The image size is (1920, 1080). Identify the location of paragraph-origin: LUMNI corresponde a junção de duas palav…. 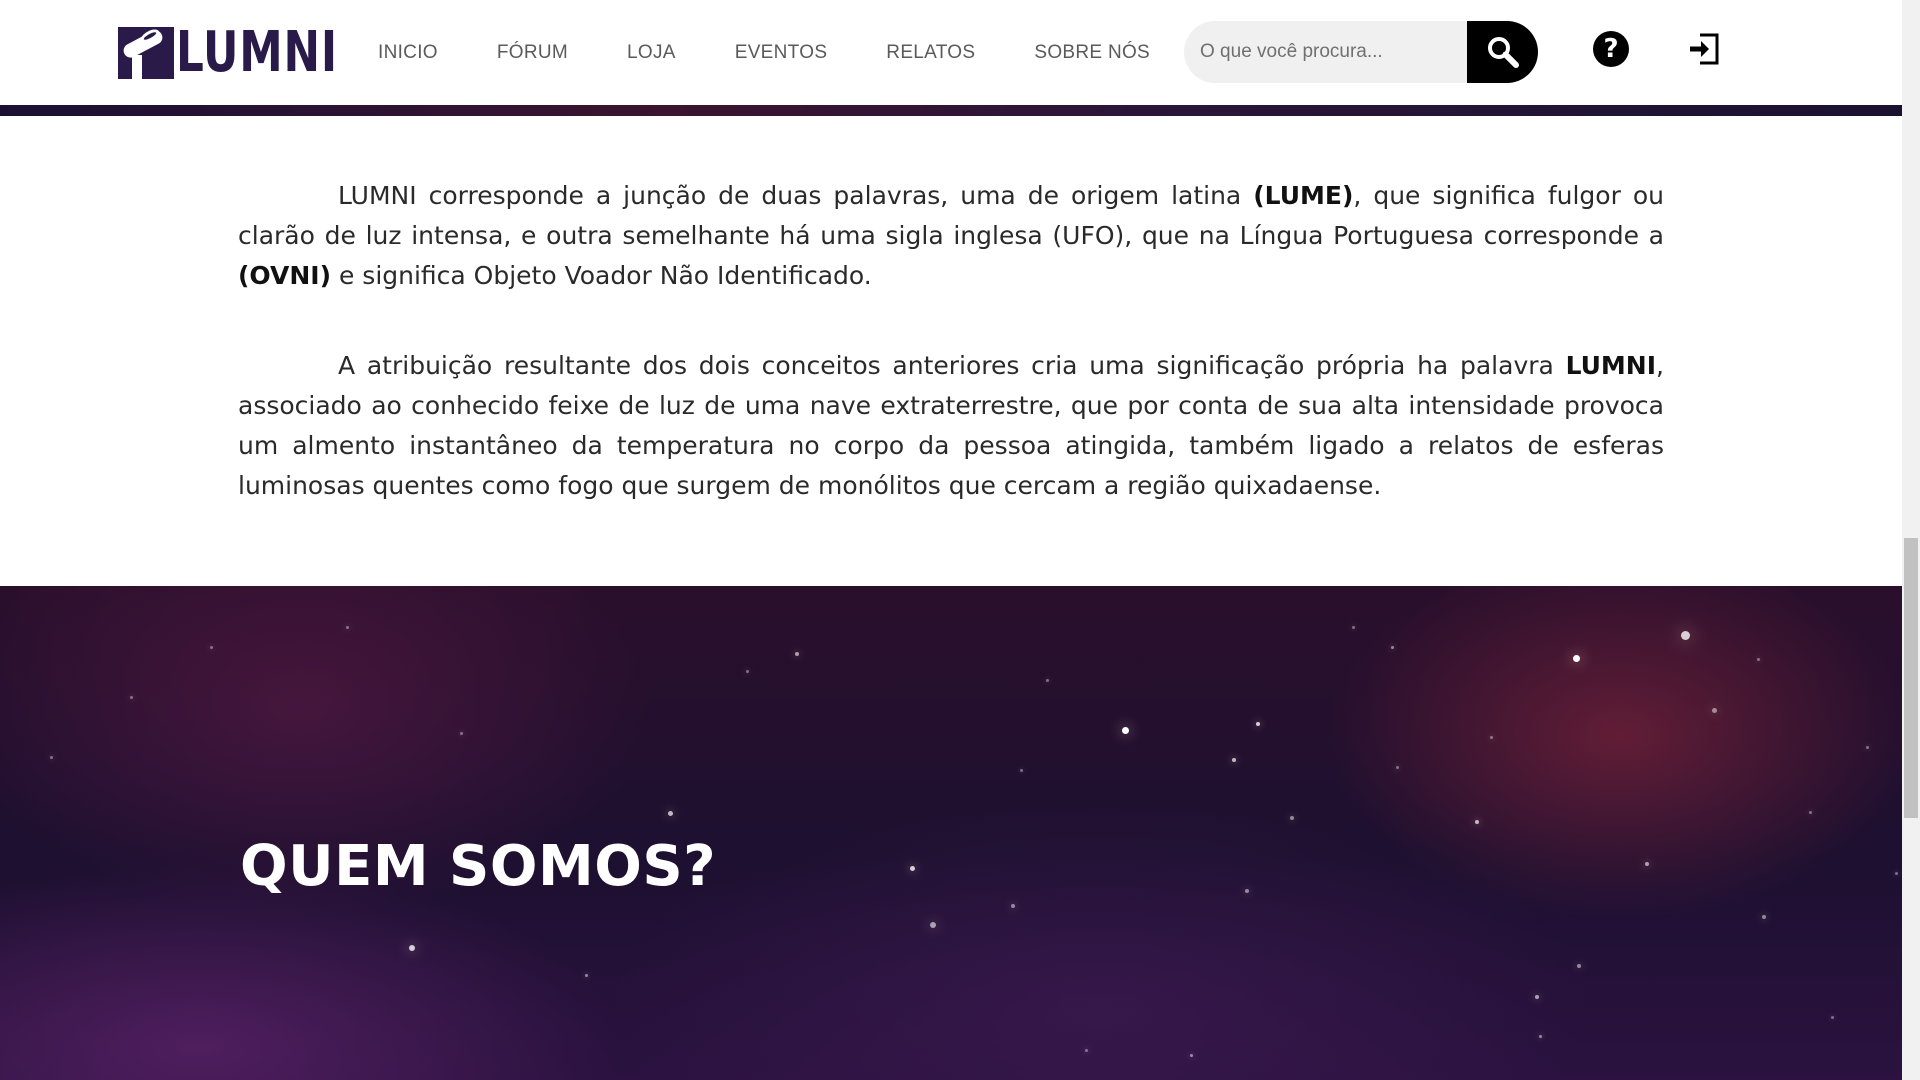
(951, 235).